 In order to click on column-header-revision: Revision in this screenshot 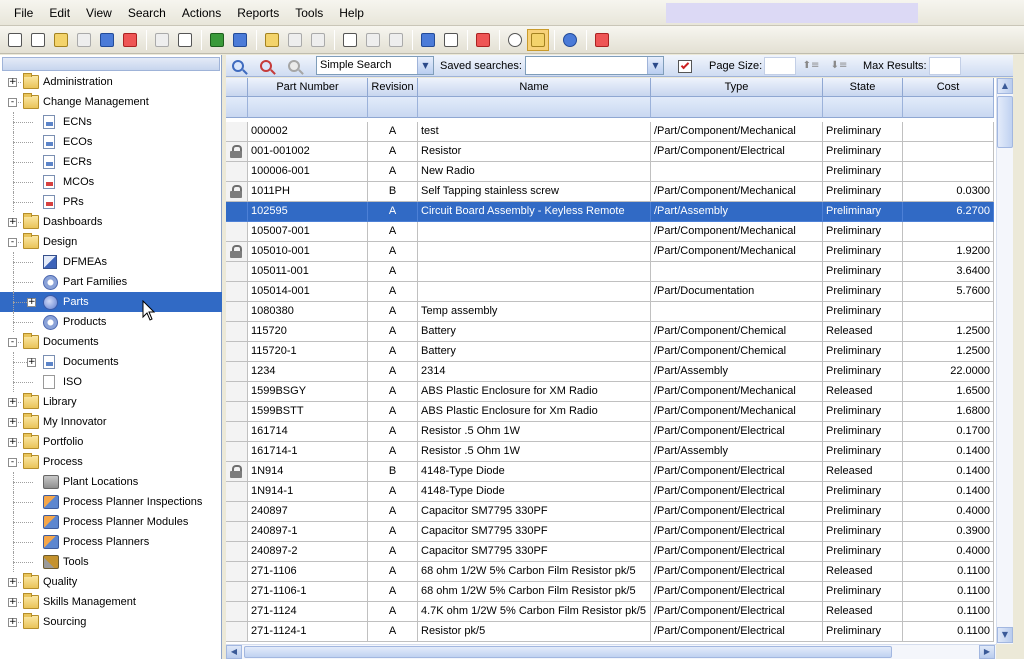, I will do `click(393, 87)`.